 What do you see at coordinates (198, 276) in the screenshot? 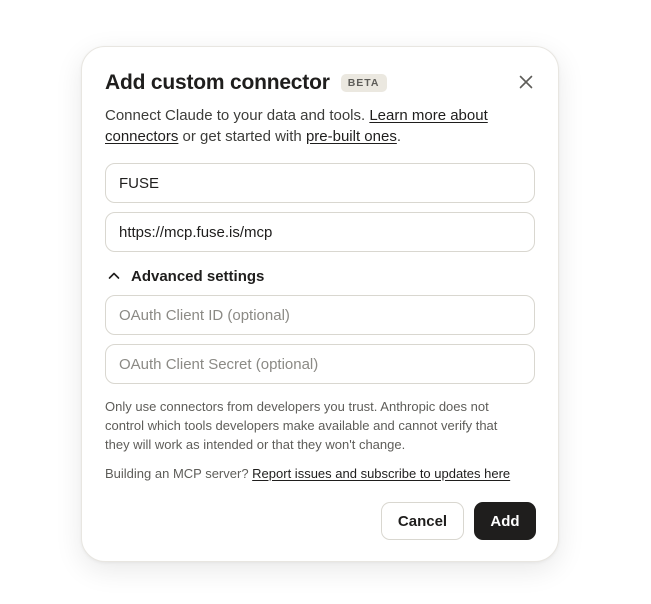
I see `advanced-settings-label: Advanced settings` at bounding box center [198, 276].